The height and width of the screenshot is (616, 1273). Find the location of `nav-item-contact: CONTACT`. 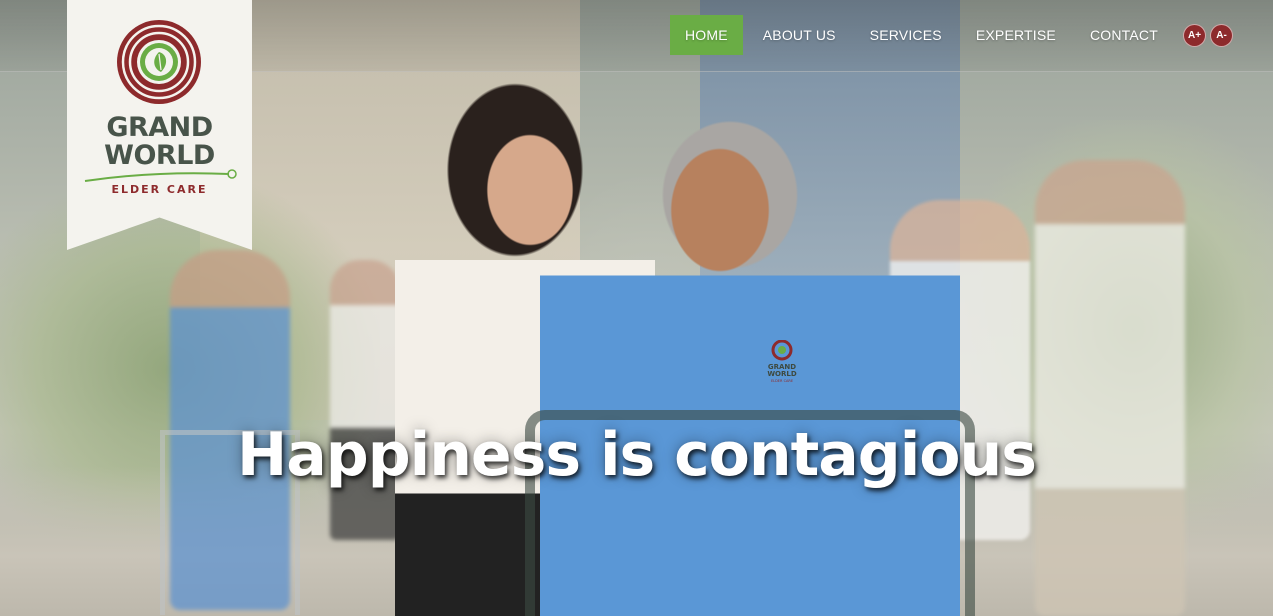

nav-item-contact: CONTACT is located at coordinates (1124, 35).